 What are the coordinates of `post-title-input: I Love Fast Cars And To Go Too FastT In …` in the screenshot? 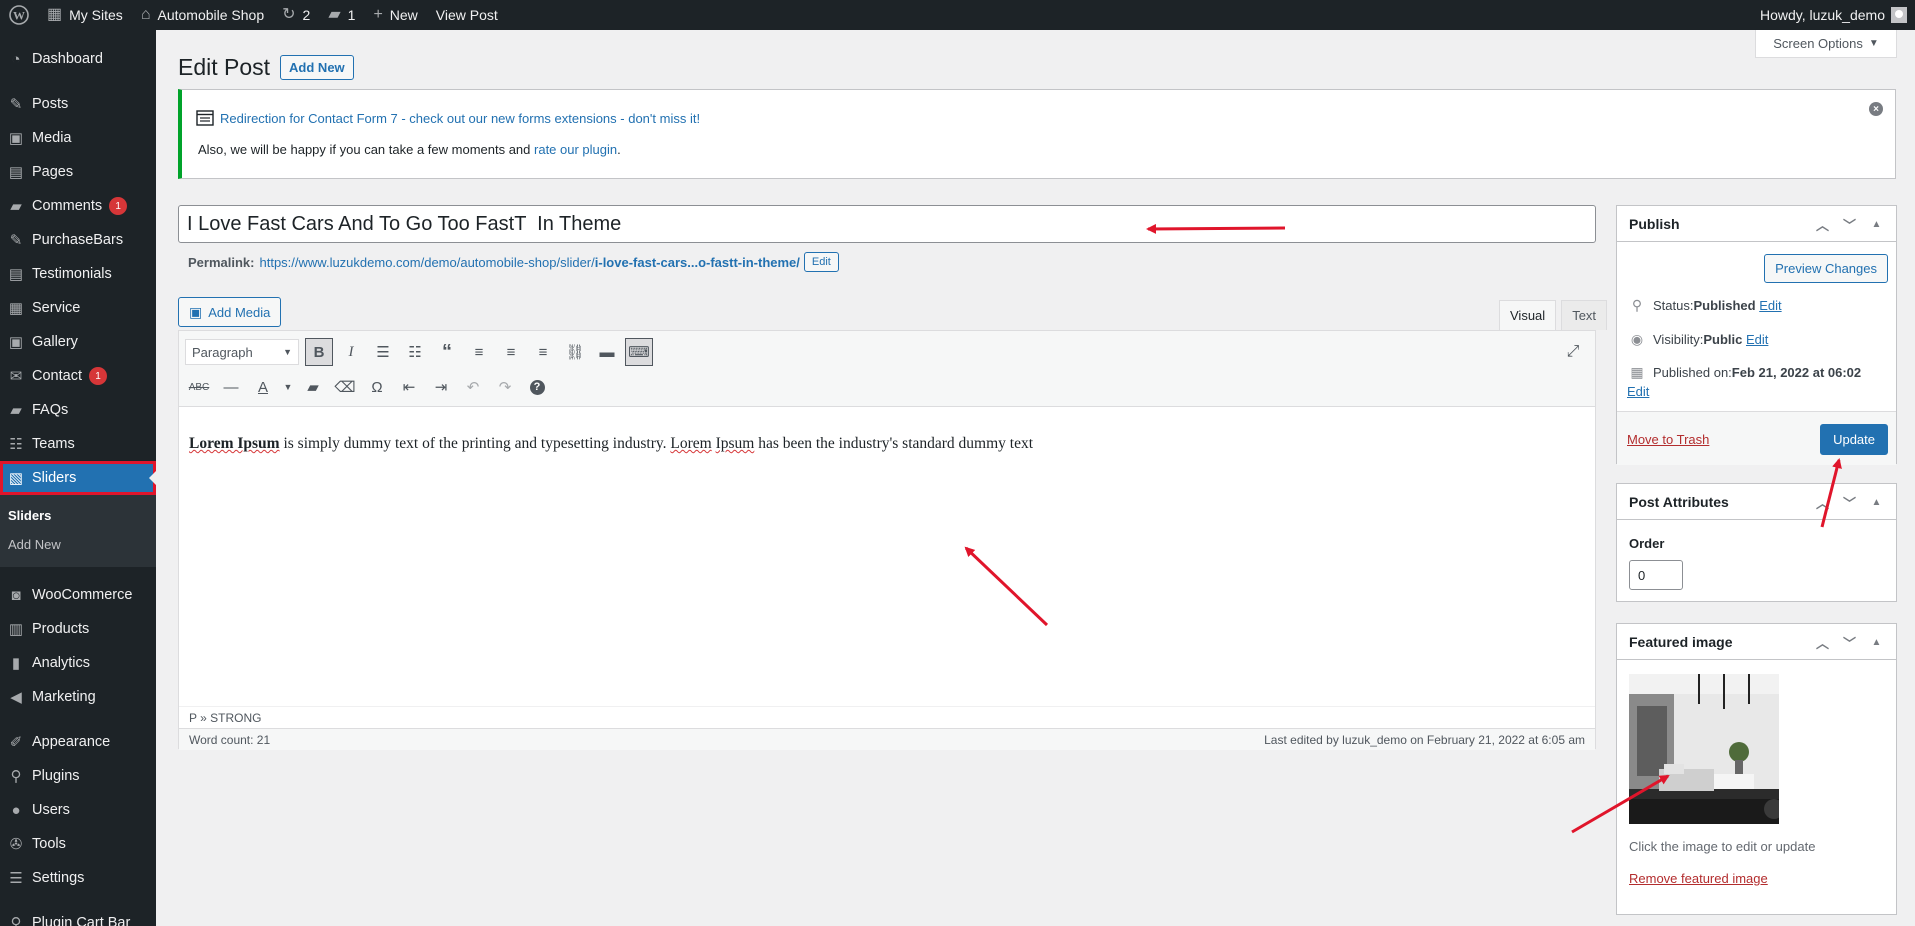 It's located at (887, 224).